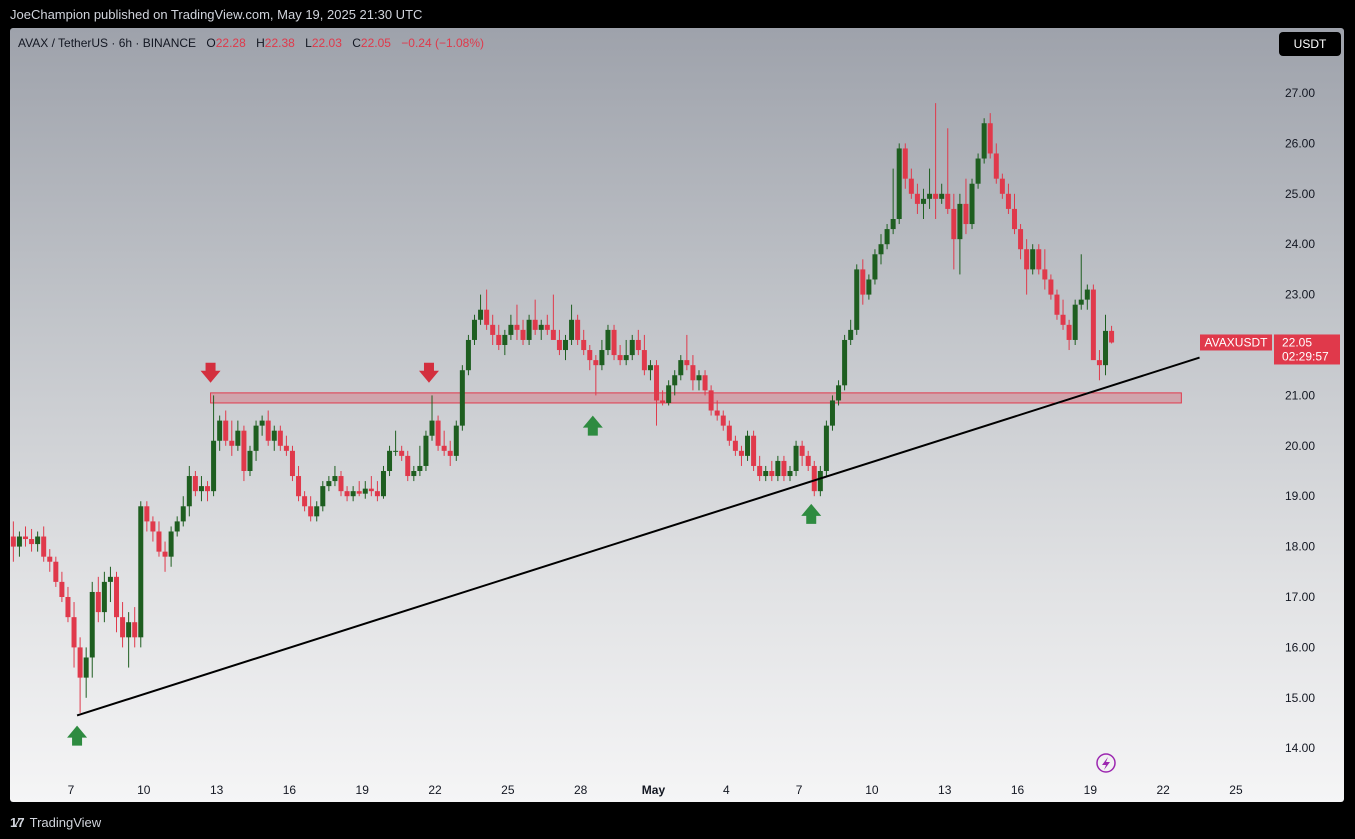 This screenshot has height=839, width=1355. I want to click on x-tick-label: 25, so click(1236, 790).